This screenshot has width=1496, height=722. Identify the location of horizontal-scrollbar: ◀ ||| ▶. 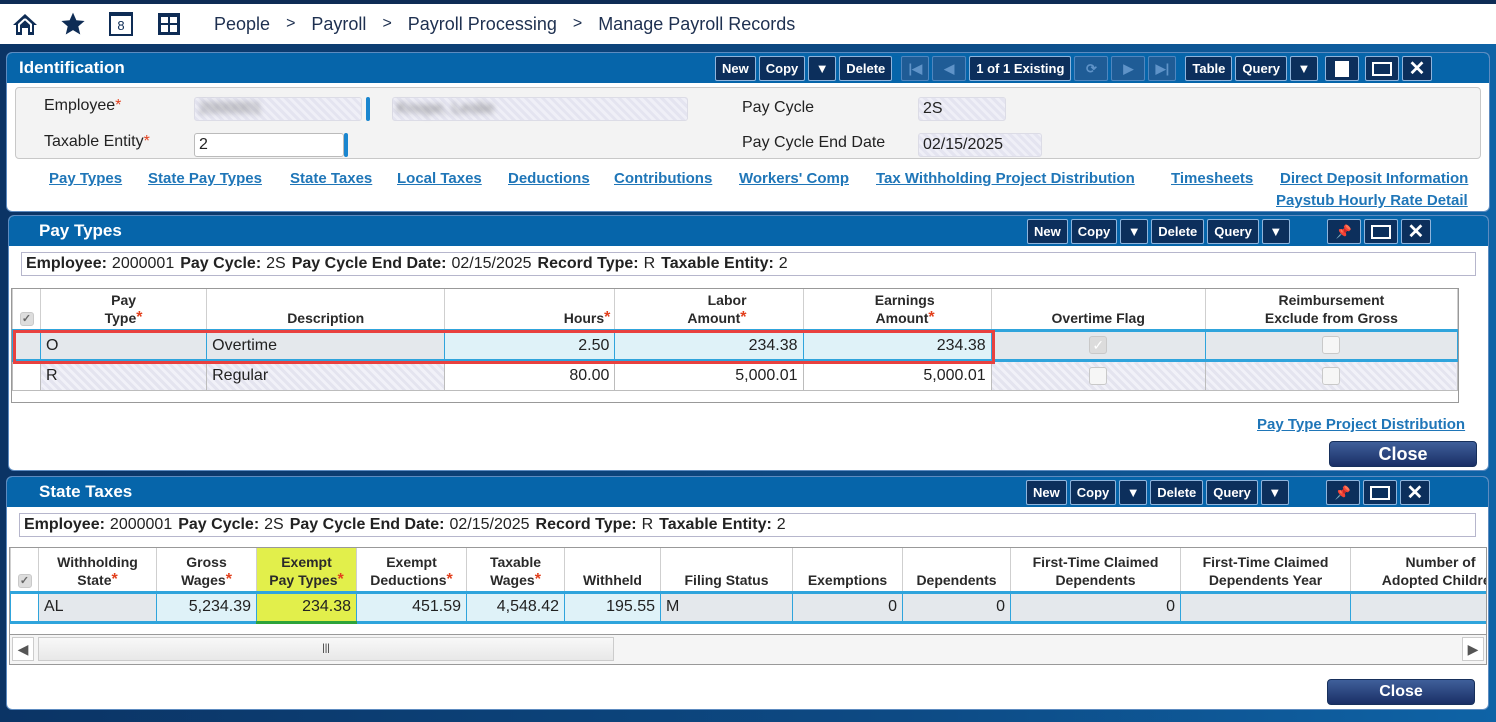
(748, 649).